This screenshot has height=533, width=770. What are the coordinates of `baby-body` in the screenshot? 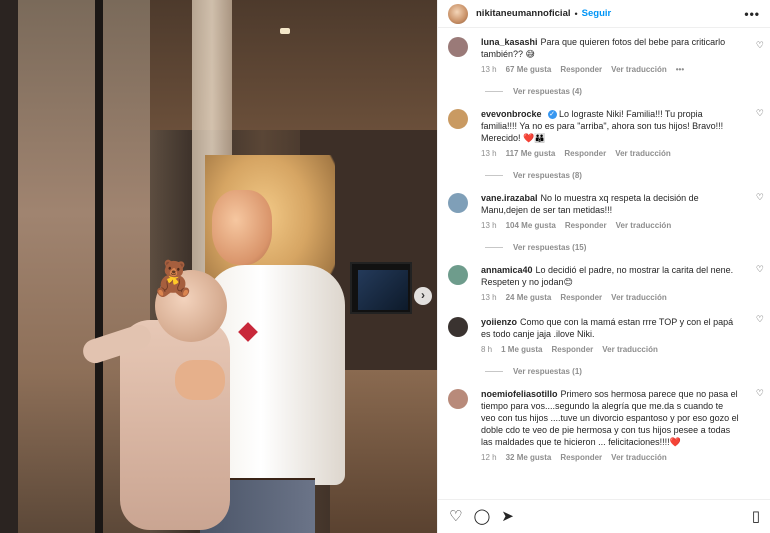 It's located at (175, 425).